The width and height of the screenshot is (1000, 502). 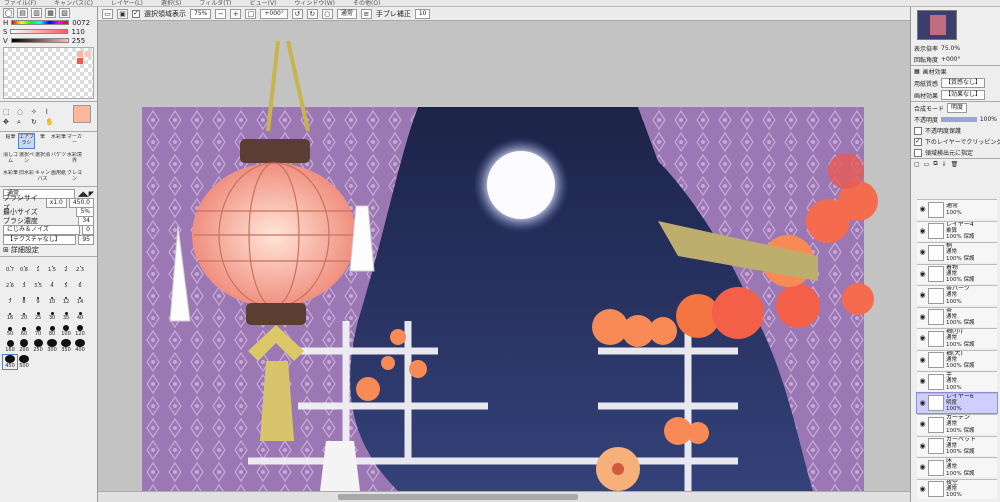 What do you see at coordinates (10, 362) in the screenshot?
I see `brush-size-preset: 450` at bounding box center [10, 362].